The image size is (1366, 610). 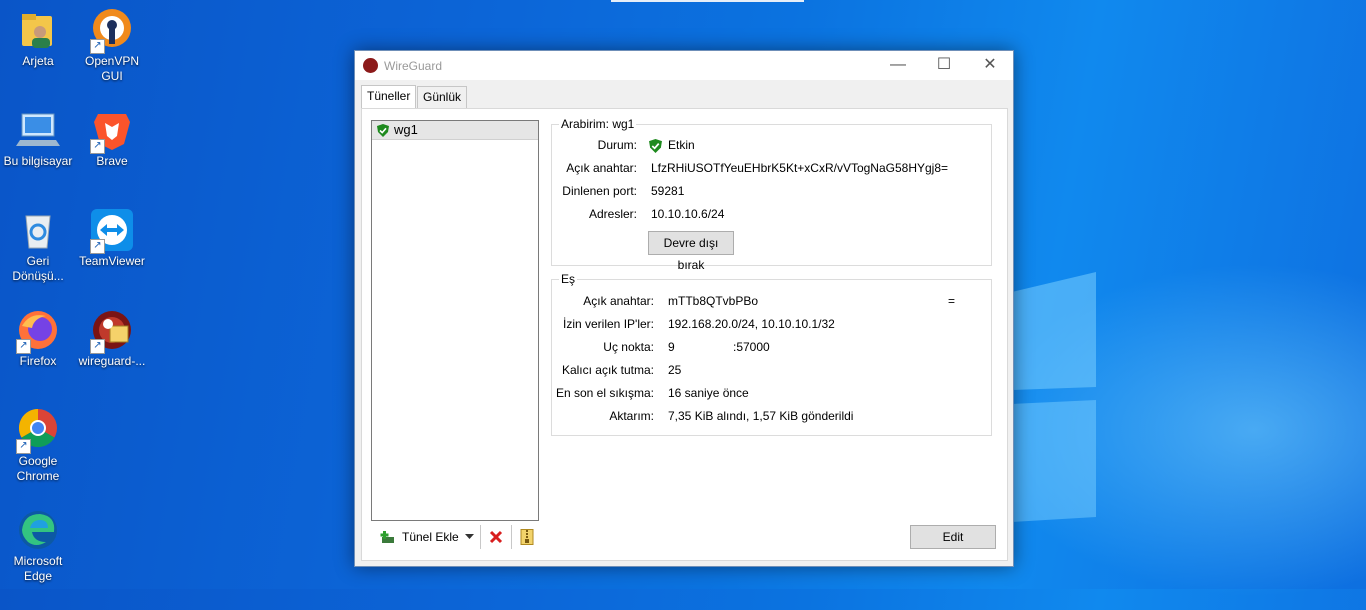 What do you see at coordinates (406, 129) in the screenshot?
I see `tunnel-name: wg1` at bounding box center [406, 129].